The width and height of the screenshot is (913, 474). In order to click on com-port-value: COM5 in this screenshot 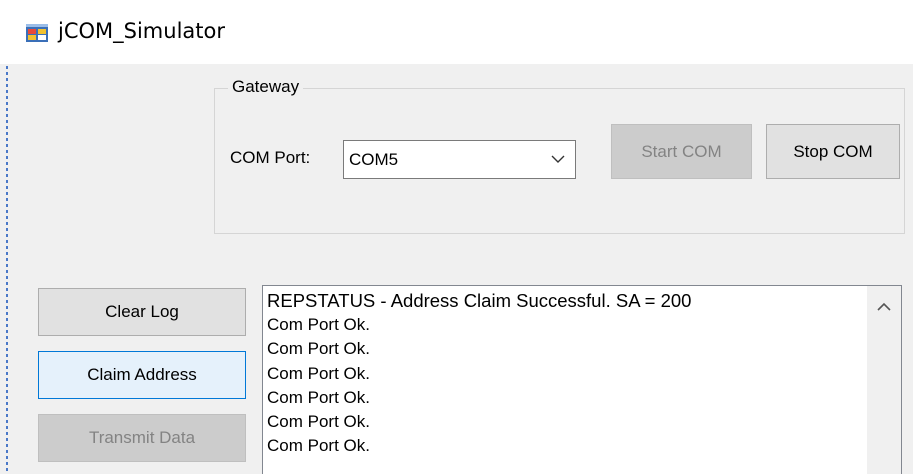, I will do `click(374, 159)`.